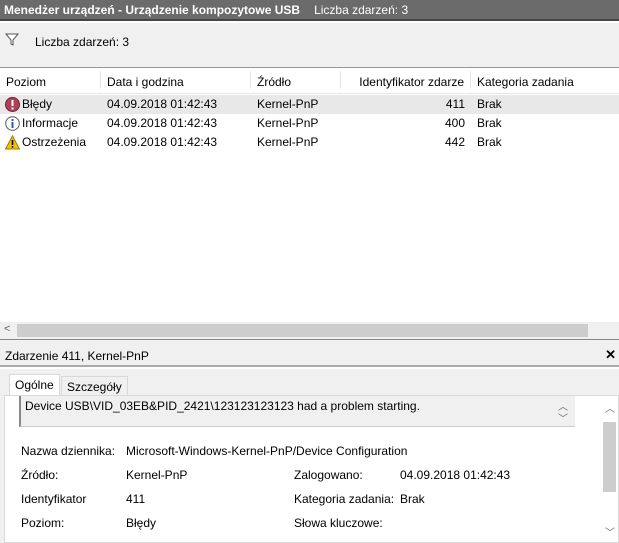 The width and height of the screenshot is (619, 543). I want to click on column-header-date: Data i godzina, so click(176, 80).